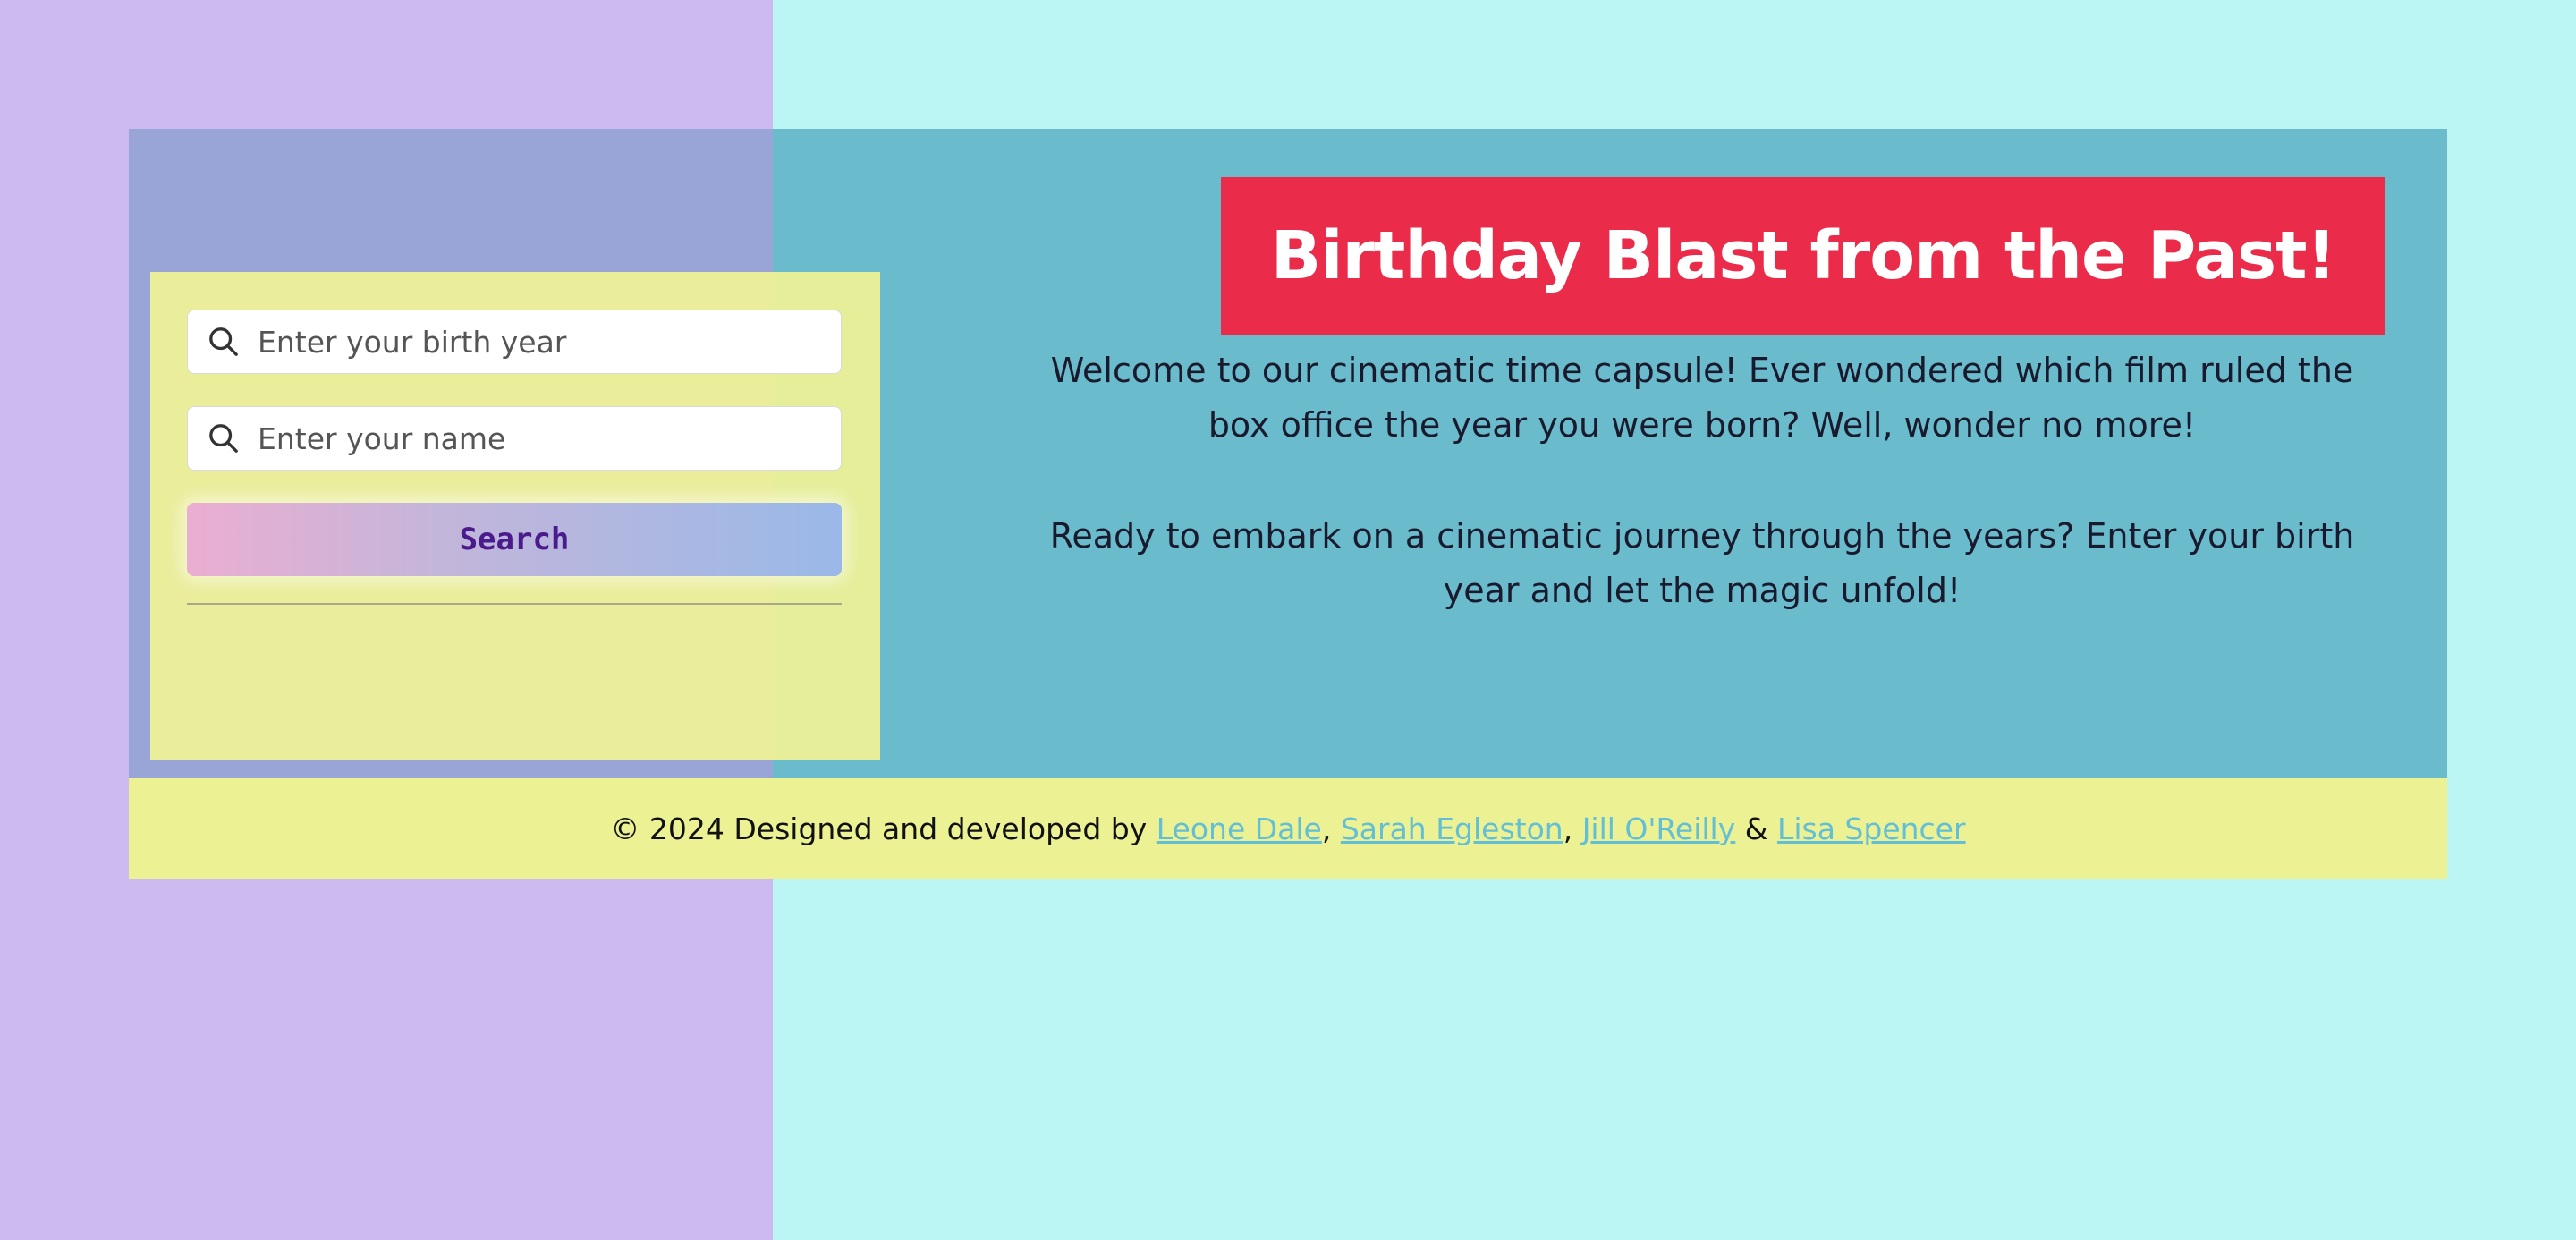  Describe the element at coordinates (1659, 828) in the screenshot. I see `author-link-jill-oreilly: Jill O'Reilly` at that location.